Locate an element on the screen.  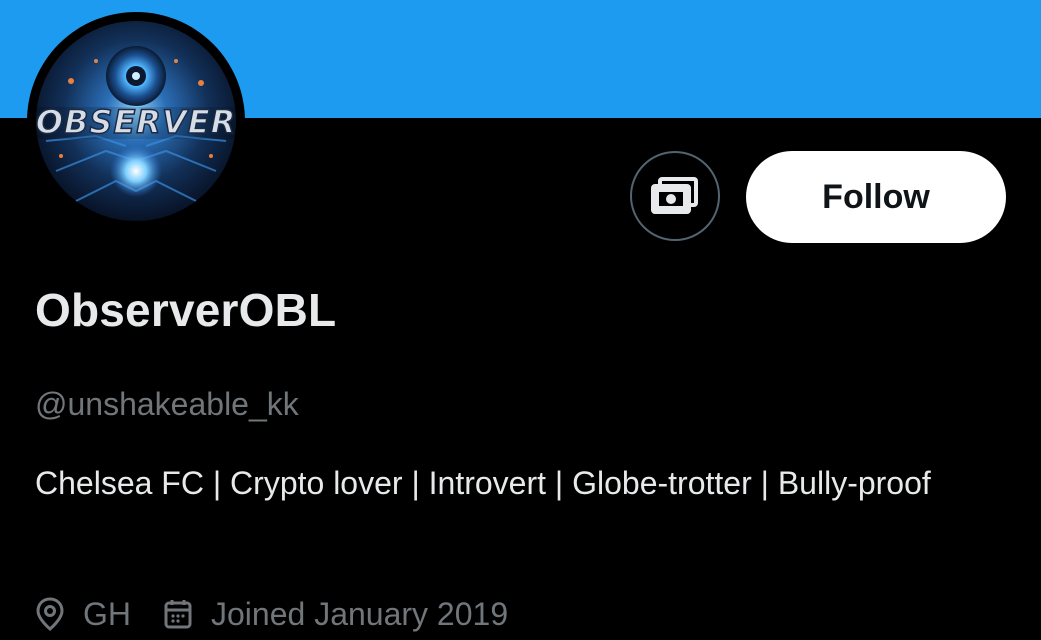
joined-item: Joined January 2019 is located at coordinates (335, 614).